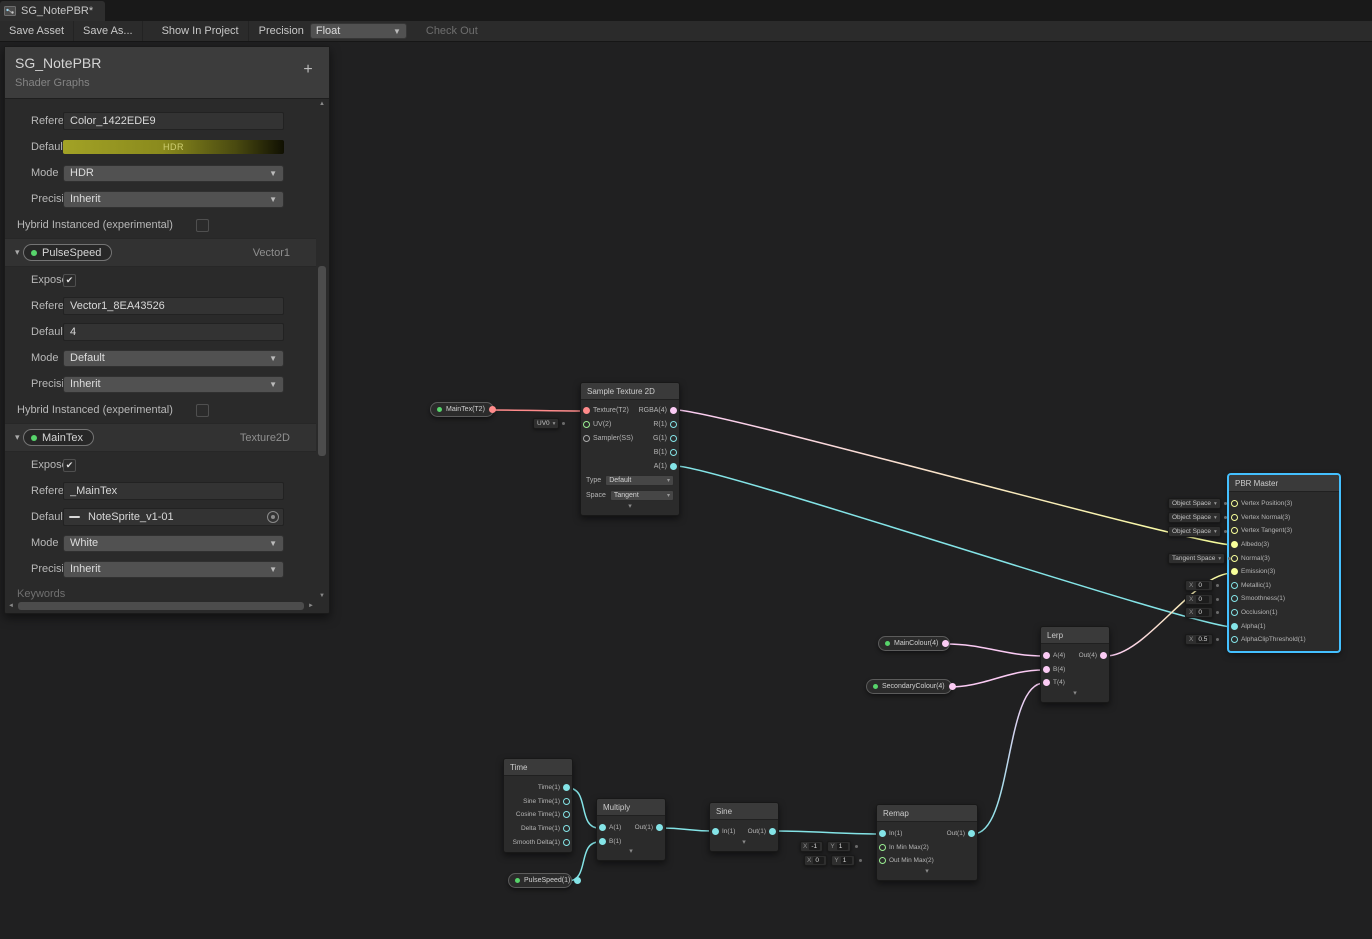 Image resolution: width=1372 pixels, height=939 pixels. Describe the element at coordinates (602, 841) in the screenshot. I see `port-dot-multiply-b` at that location.